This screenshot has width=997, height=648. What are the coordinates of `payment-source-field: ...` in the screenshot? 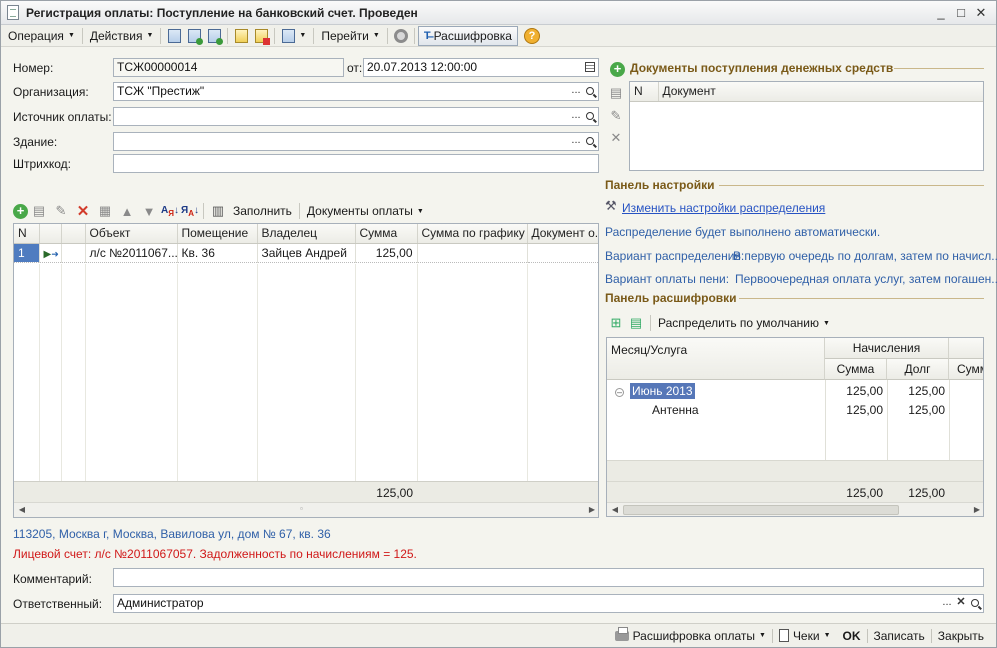 It's located at (356, 116).